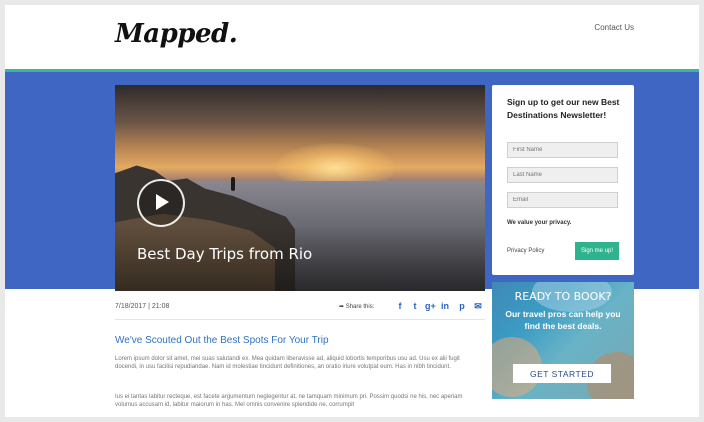  What do you see at coordinates (400, 306) in the screenshot?
I see `facebook-icon: f` at bounding box center [400, 306].